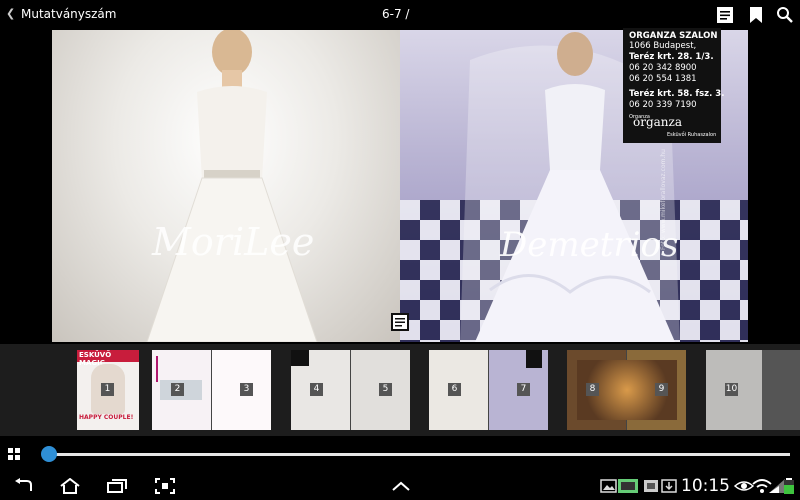 The height and width of the screenshot is (500, 800). I want to click on notes-icon, so click(725, 15).